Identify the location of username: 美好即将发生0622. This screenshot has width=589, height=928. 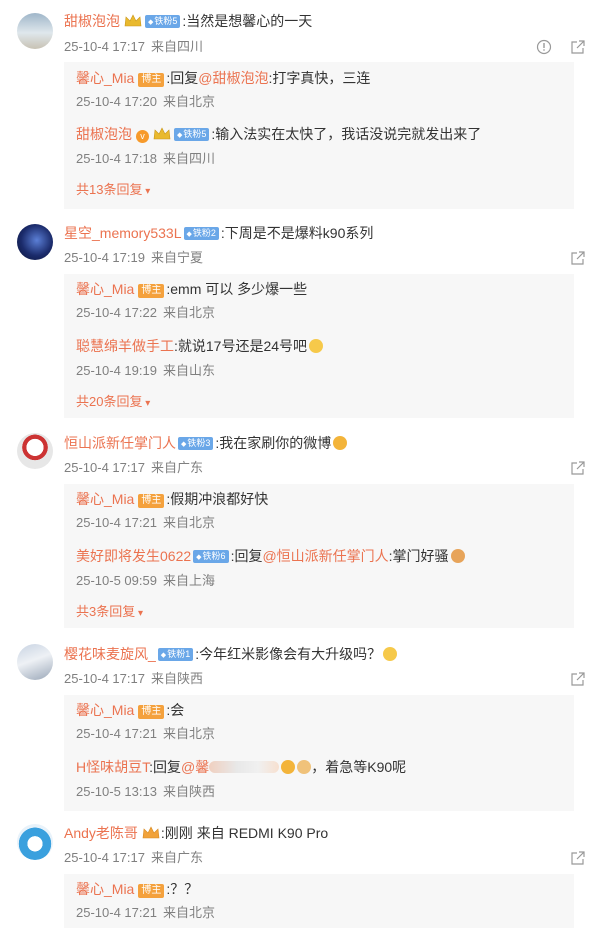
(133, 556).